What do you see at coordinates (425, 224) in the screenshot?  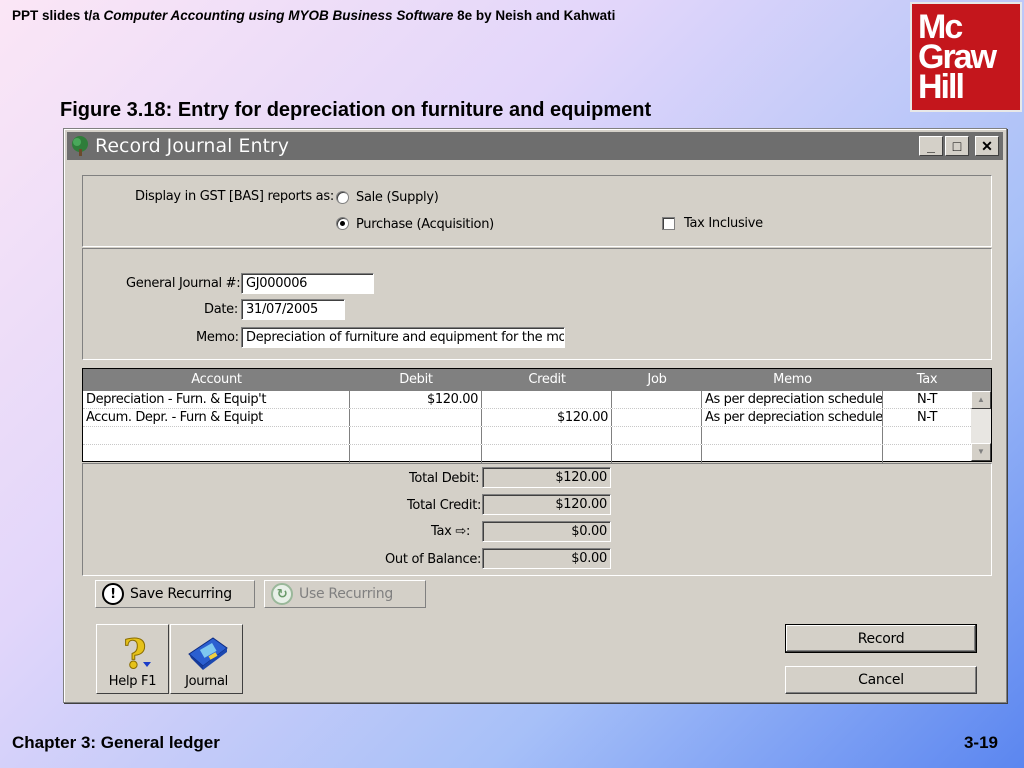 I see `radio-purchase-label: Purchase (Acquisition)` at bounding box center [425, 224].